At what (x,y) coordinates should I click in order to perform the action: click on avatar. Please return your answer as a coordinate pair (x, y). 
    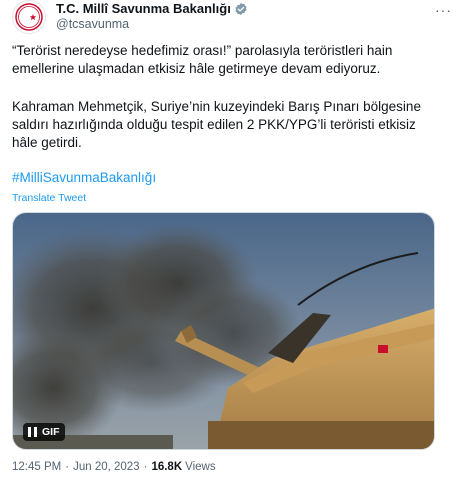
    Looking at the image, I should click on (29, 17).